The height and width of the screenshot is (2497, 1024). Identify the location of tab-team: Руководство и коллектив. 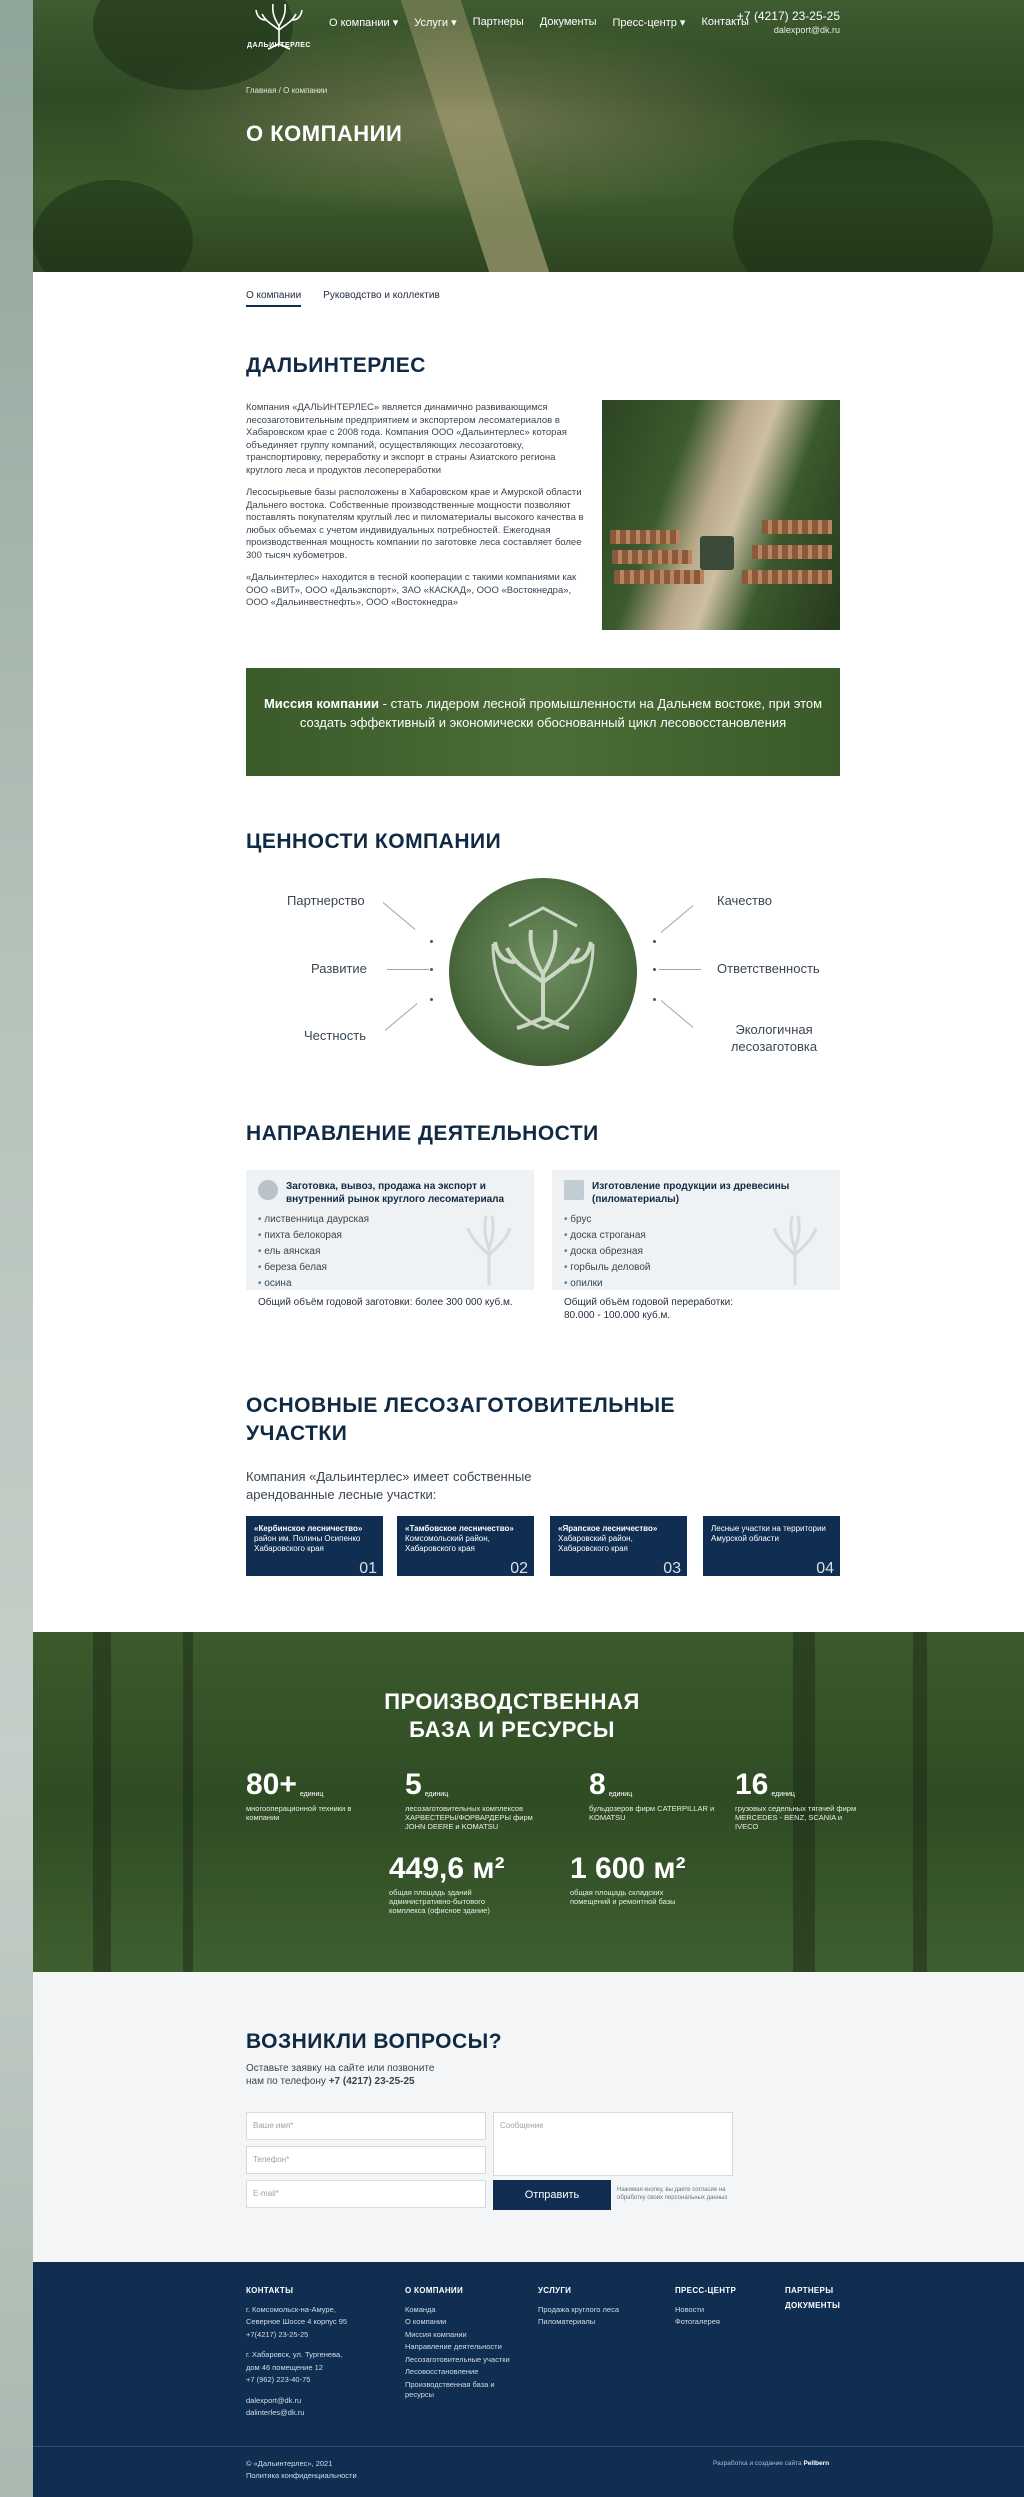
(381, 298).